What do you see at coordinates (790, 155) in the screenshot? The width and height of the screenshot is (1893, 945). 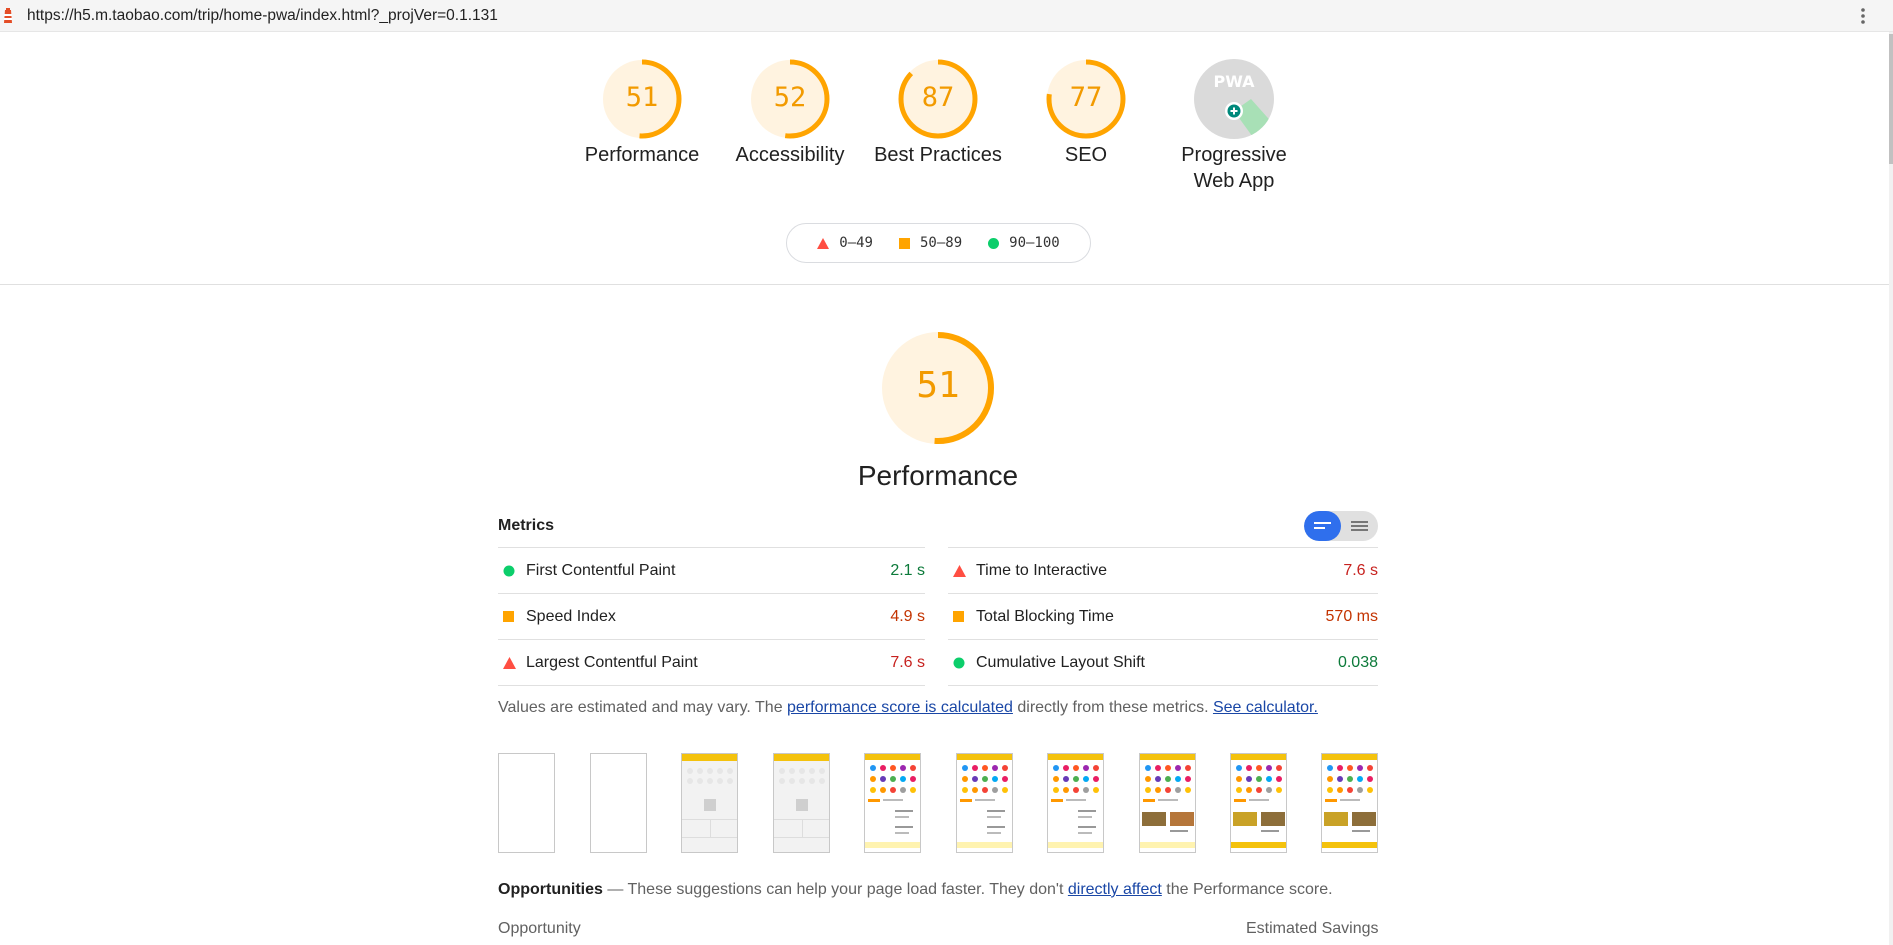 I see `gauge-label: Accessibility` at bounding box center [790, 155].